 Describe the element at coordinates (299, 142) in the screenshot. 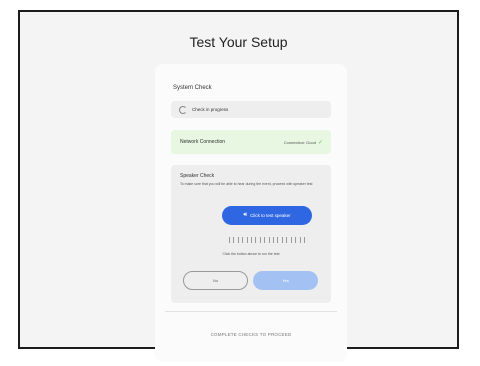

I see `network-status-text: Connection: Good` at that location.